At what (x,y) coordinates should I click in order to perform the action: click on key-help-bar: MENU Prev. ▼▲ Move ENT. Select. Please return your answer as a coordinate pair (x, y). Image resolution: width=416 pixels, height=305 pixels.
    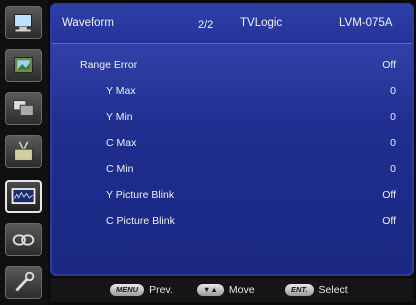
    Looking at the image, I should click on (232, 290).